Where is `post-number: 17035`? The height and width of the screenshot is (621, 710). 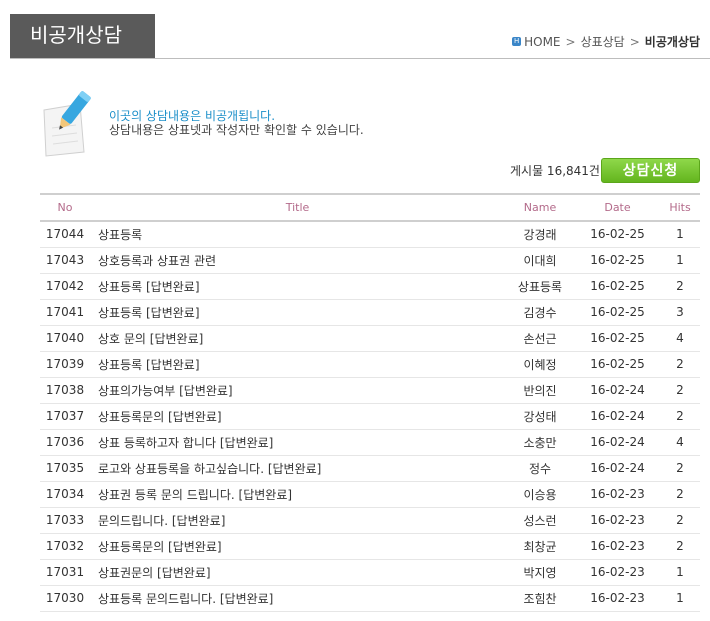 post-number: 17035 is located at coordinates (65, 468).